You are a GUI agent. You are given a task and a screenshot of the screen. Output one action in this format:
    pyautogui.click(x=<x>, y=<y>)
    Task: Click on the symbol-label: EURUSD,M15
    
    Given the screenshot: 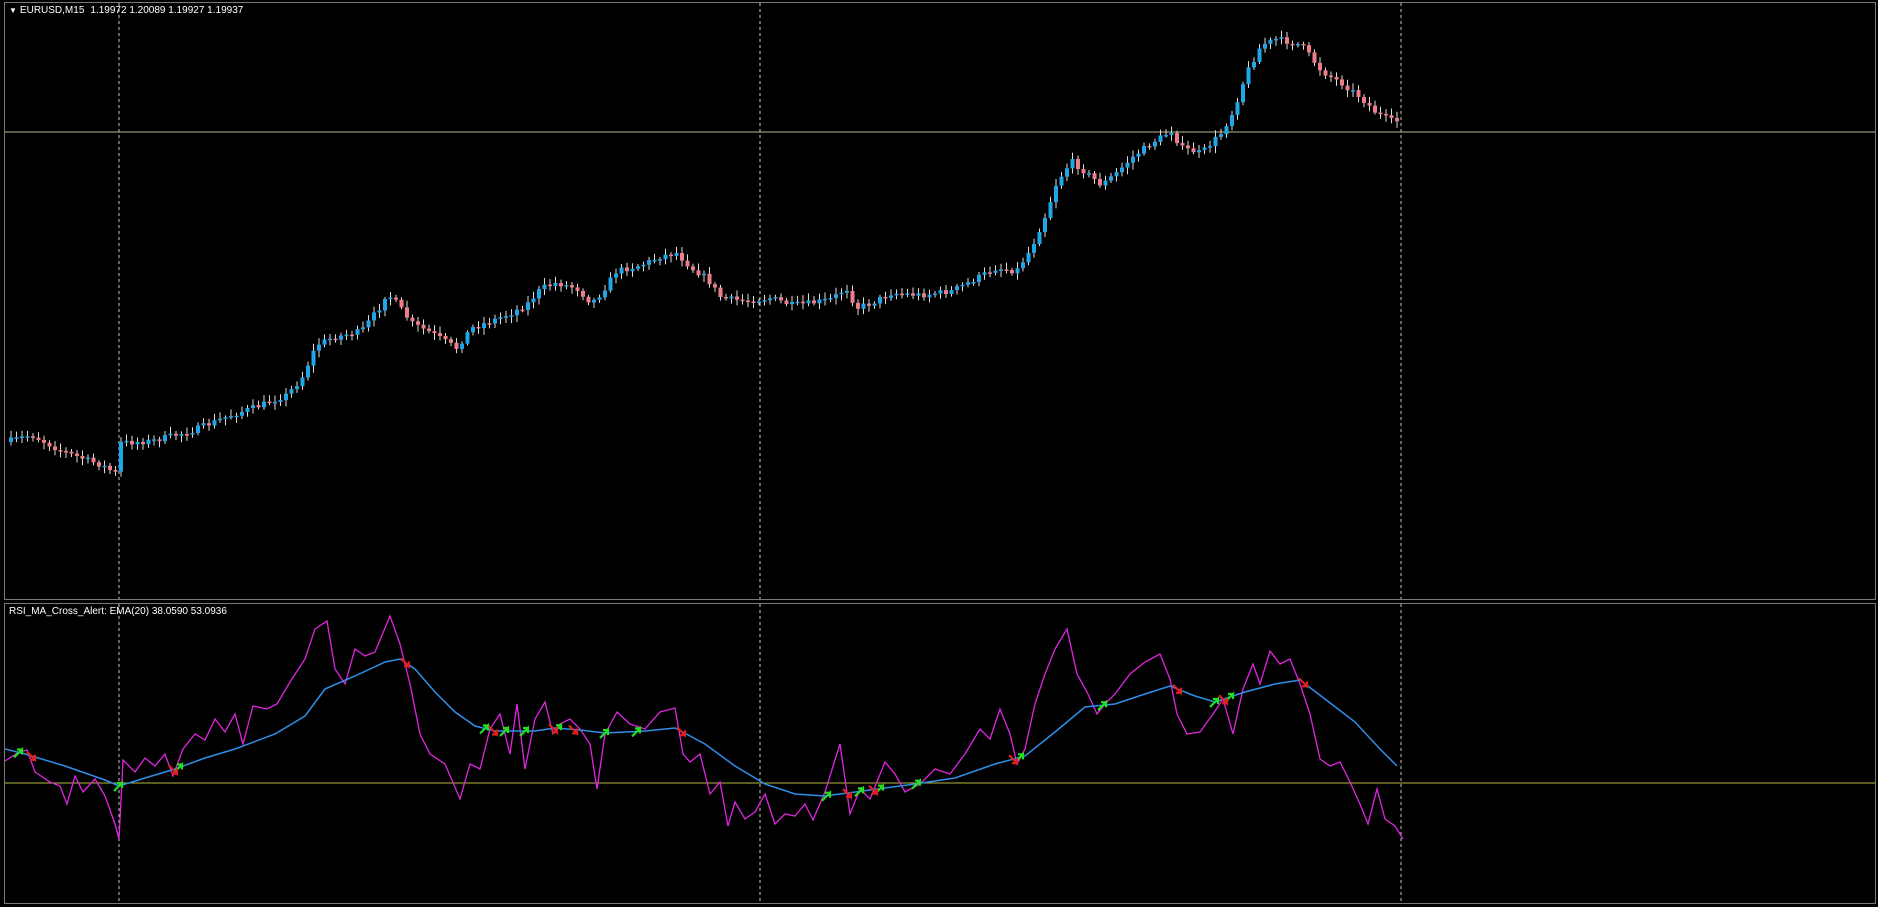 What is the action you would take?
    pyautogui.click(x=52, y=10)
    